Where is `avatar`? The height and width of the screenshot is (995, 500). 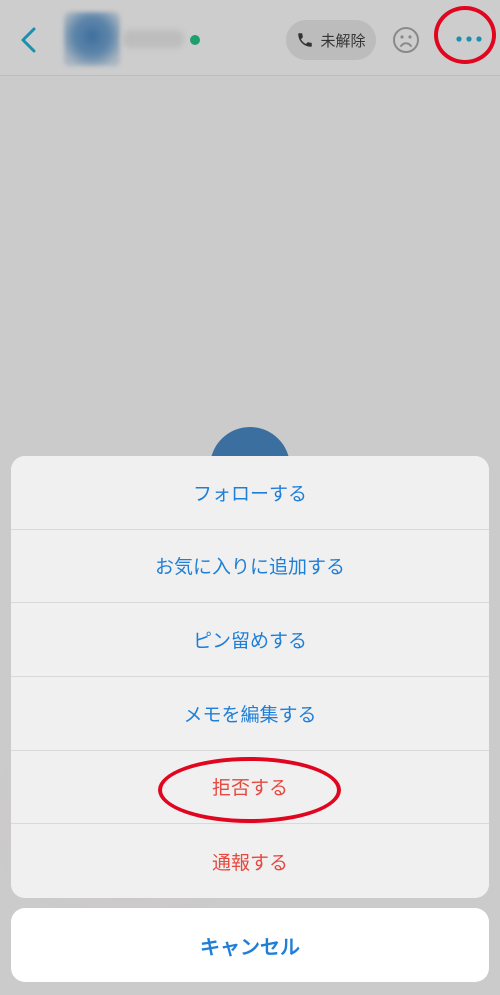
avatar is located at coordinates (92, 39).